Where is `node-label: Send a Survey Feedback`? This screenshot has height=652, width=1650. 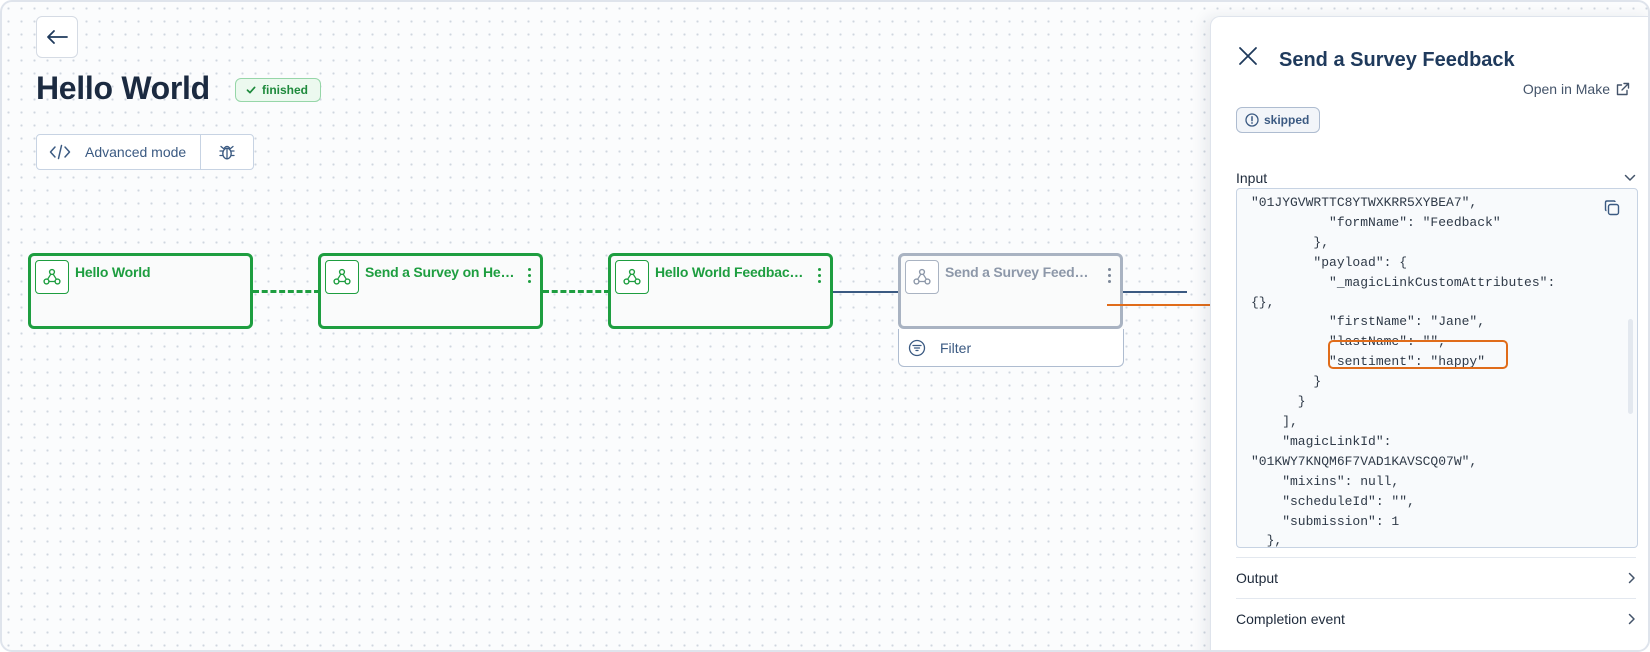
node-label: Send a Survey Feedback is located at coordinates (1020, 272).